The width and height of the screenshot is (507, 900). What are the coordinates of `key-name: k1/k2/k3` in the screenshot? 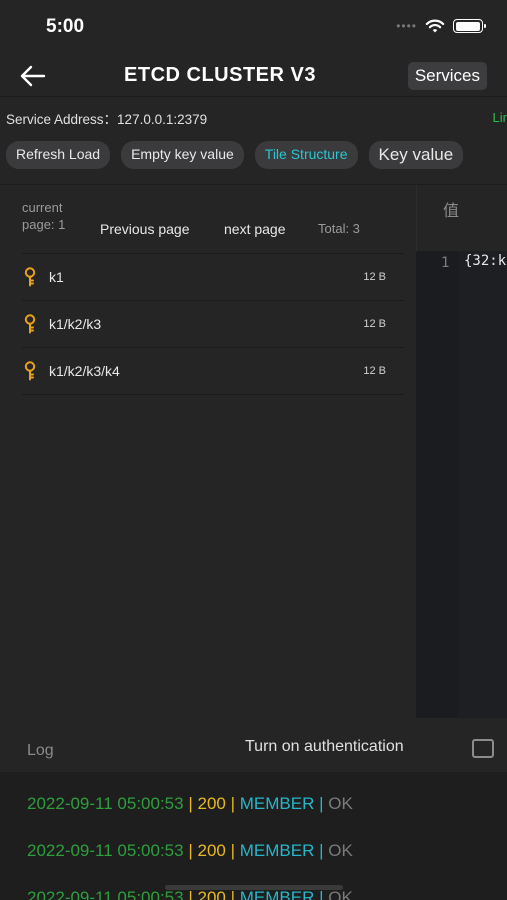 It's located at (75, 324).